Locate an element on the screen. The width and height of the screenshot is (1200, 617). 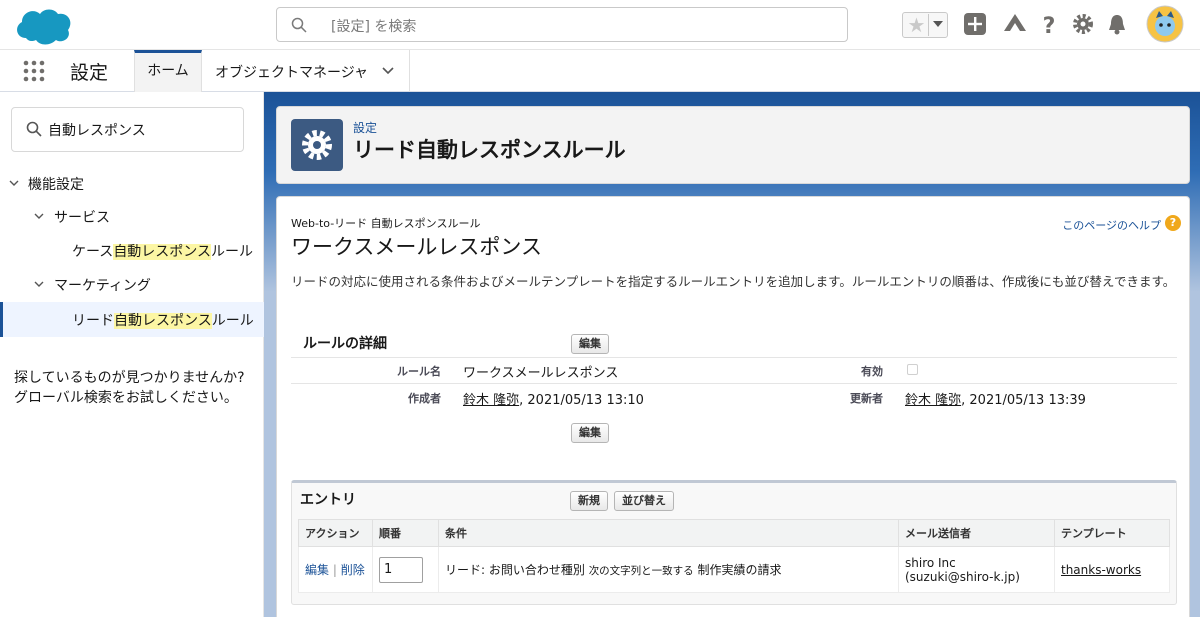
rule-name-label: ルール名 is located at coordinates (419, 371).